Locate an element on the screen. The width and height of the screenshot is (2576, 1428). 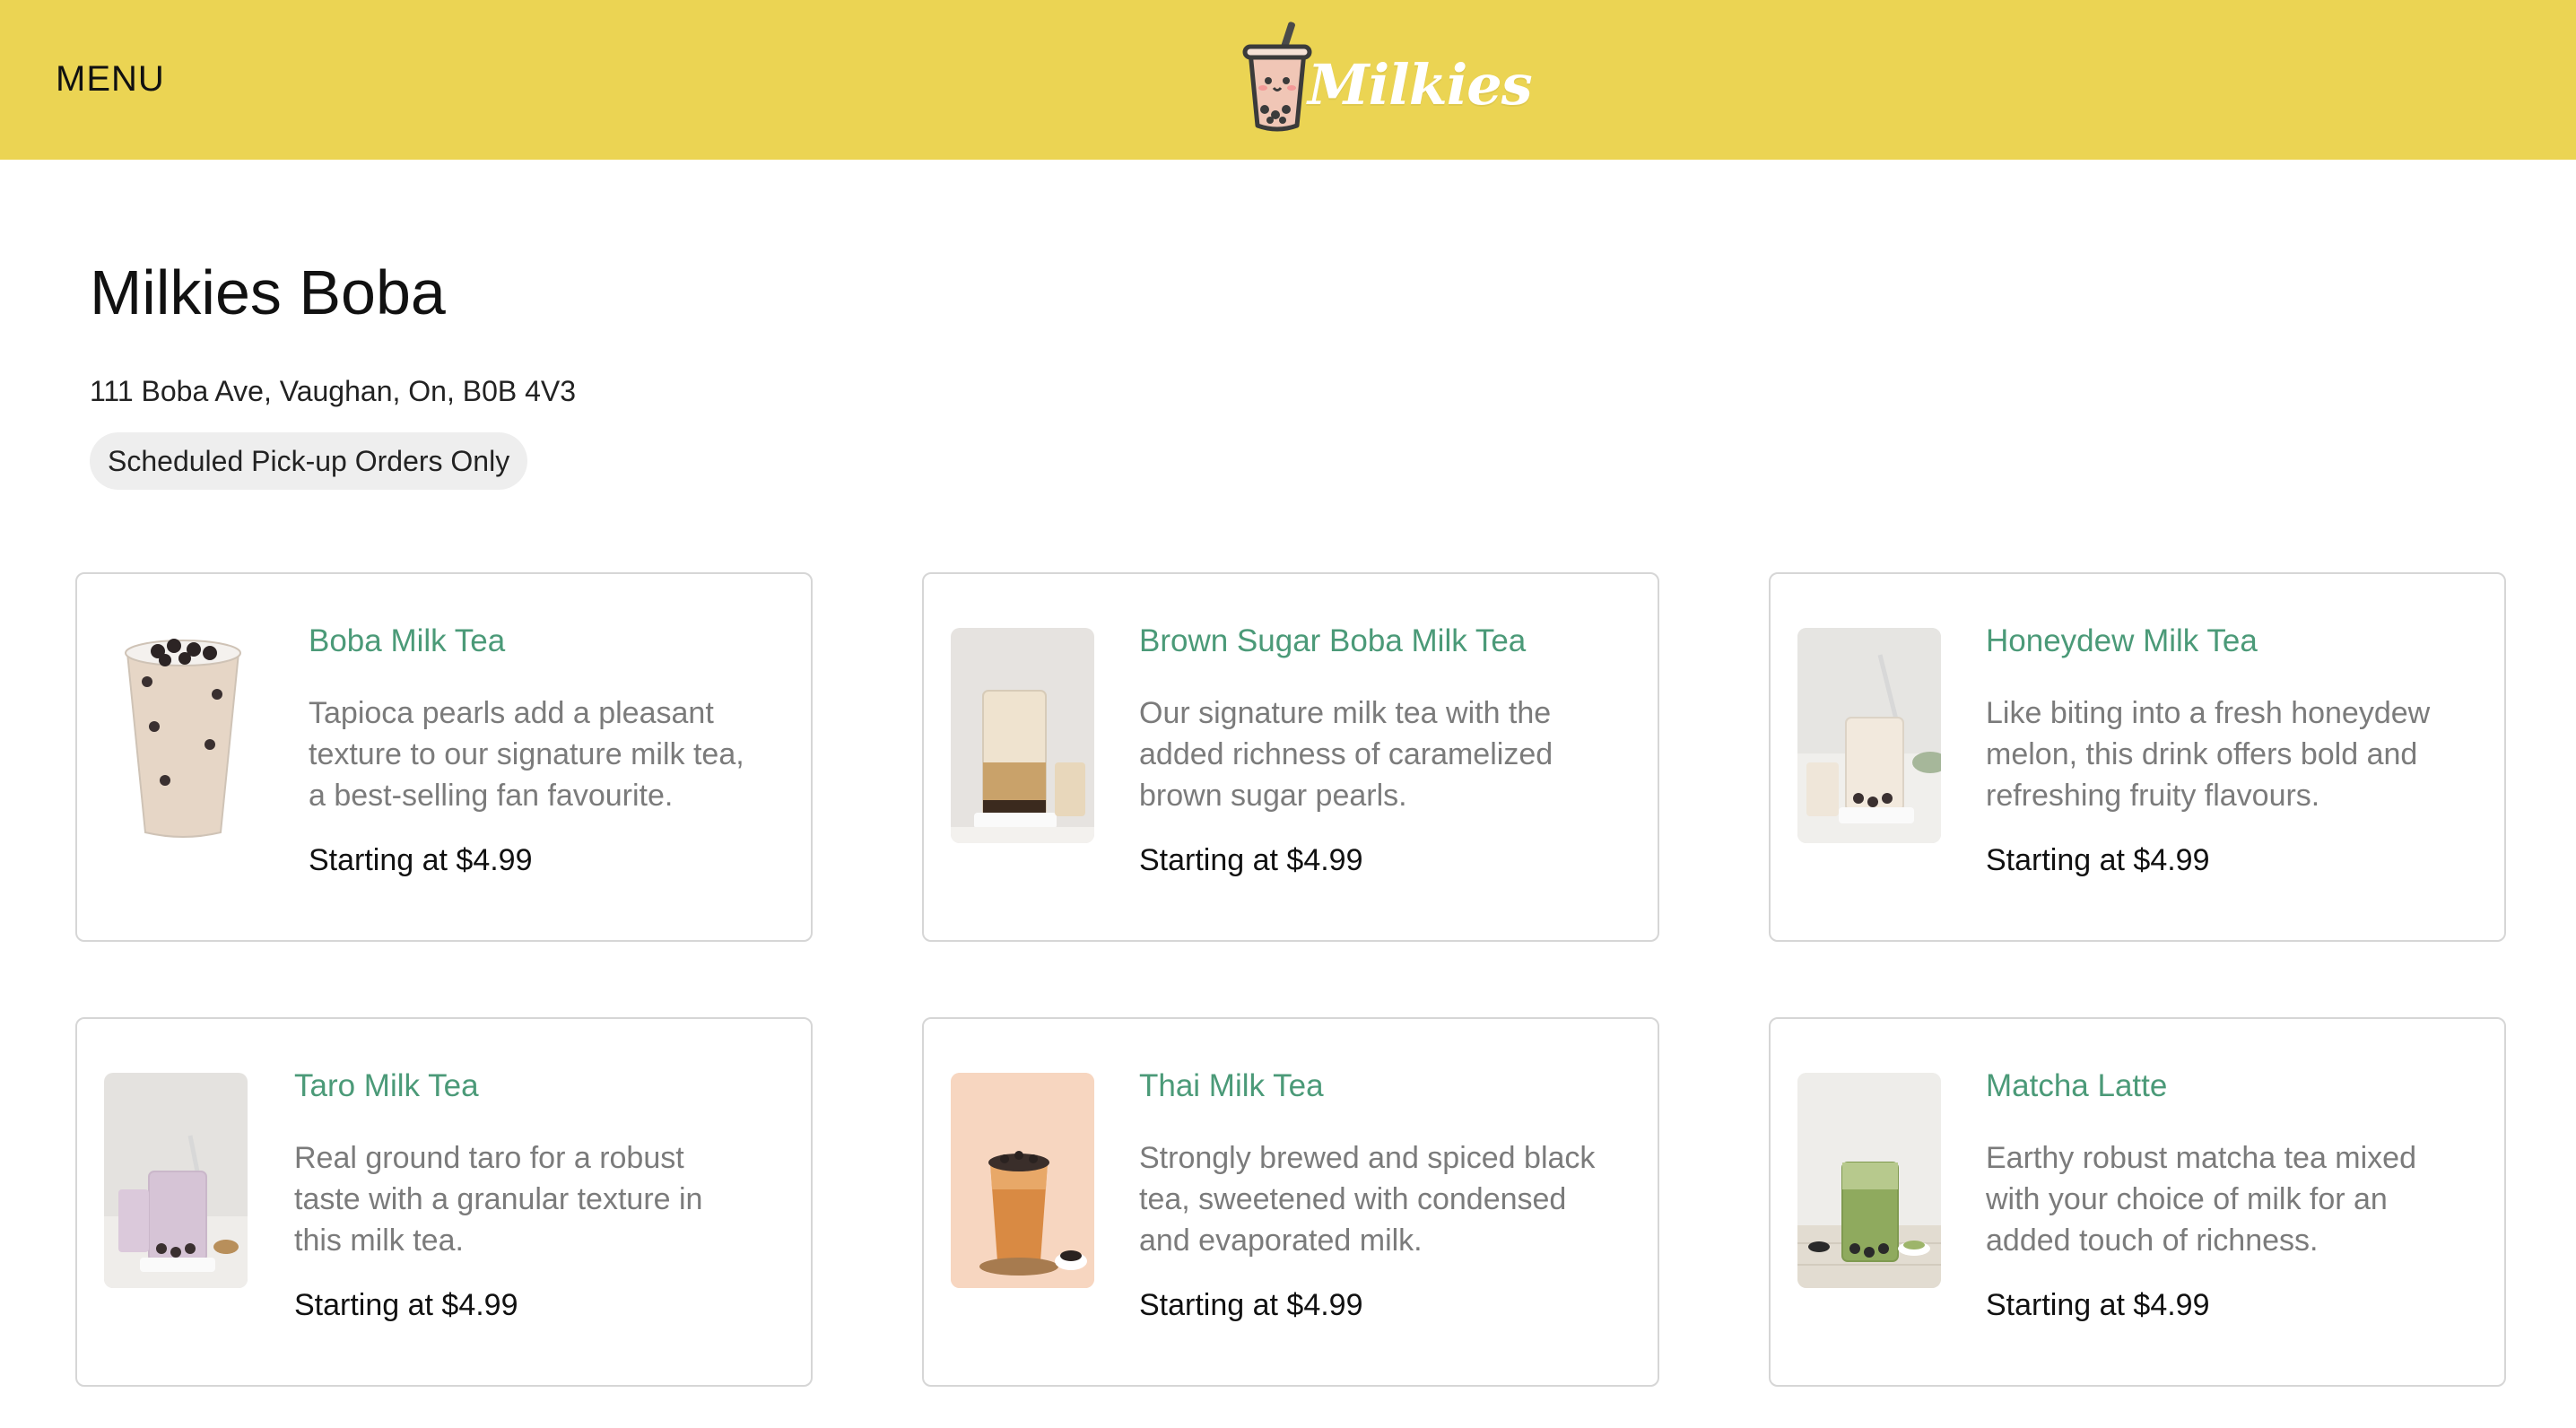
logo-wordmark: Milkies is located at coordinates (1420, 85).